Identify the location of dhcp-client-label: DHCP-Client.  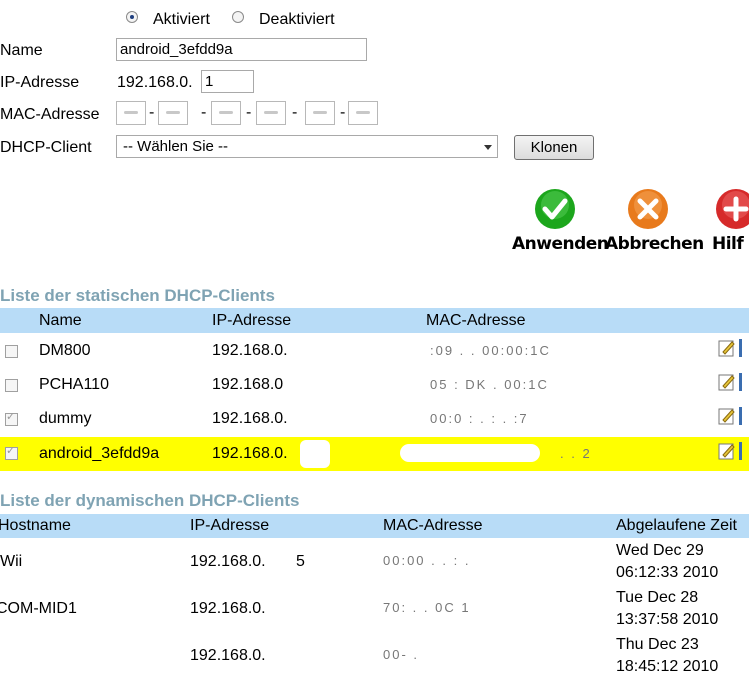
(46, 147).